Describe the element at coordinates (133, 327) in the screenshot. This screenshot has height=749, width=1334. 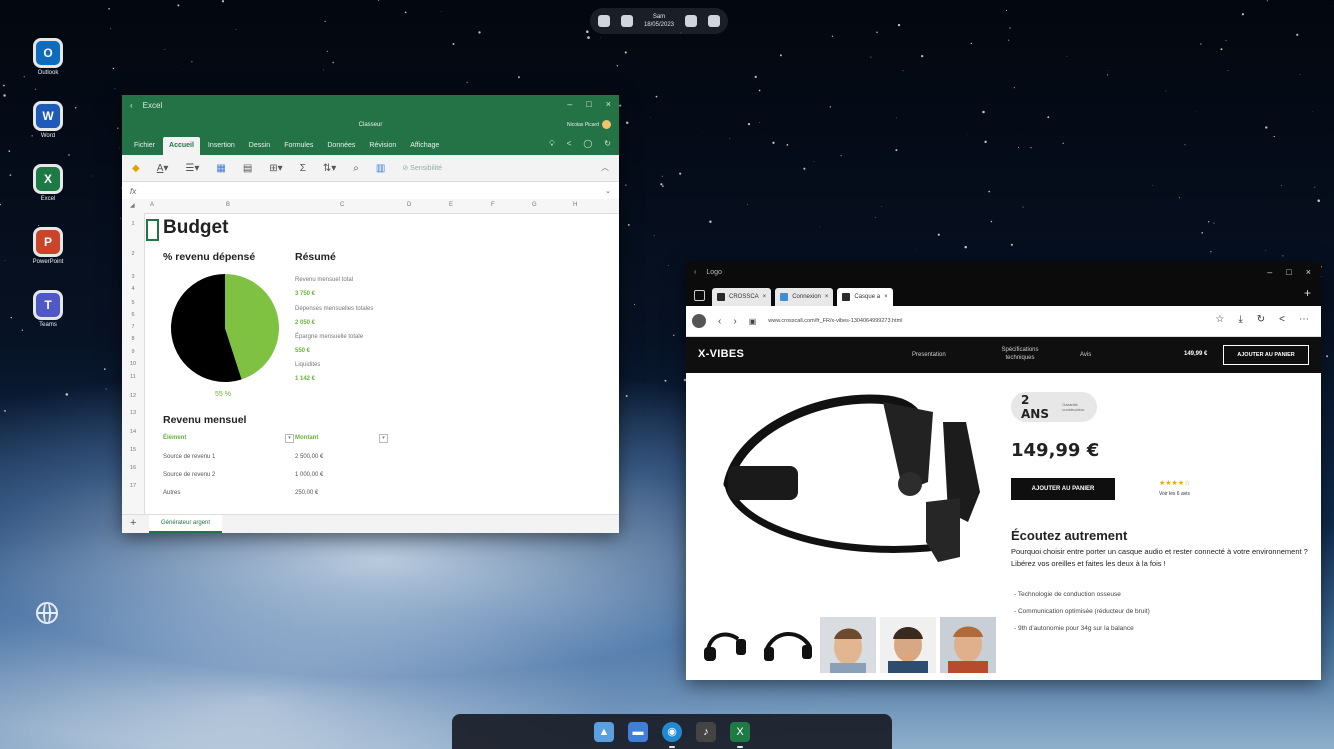
I see `row-header: 7` at that location.